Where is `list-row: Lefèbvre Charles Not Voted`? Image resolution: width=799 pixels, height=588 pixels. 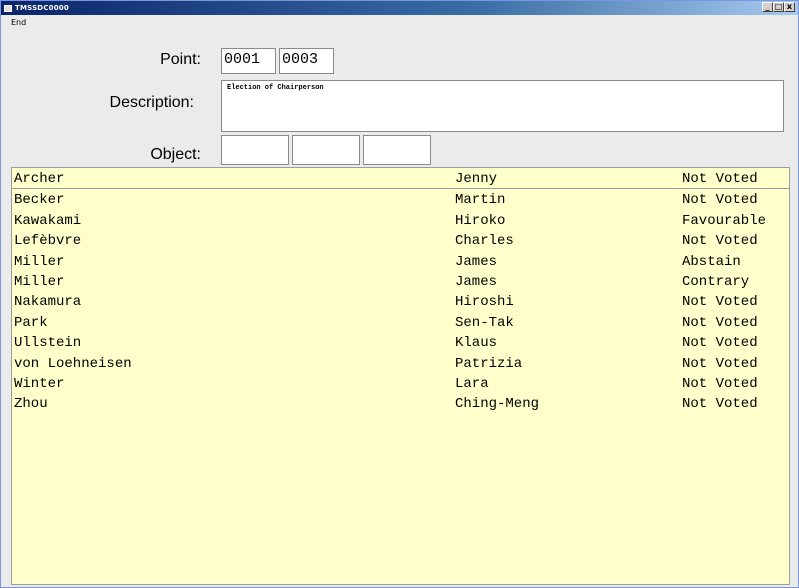 list-row: Lefèbvre Charles Not Voted is located at coordinates (400, 240).